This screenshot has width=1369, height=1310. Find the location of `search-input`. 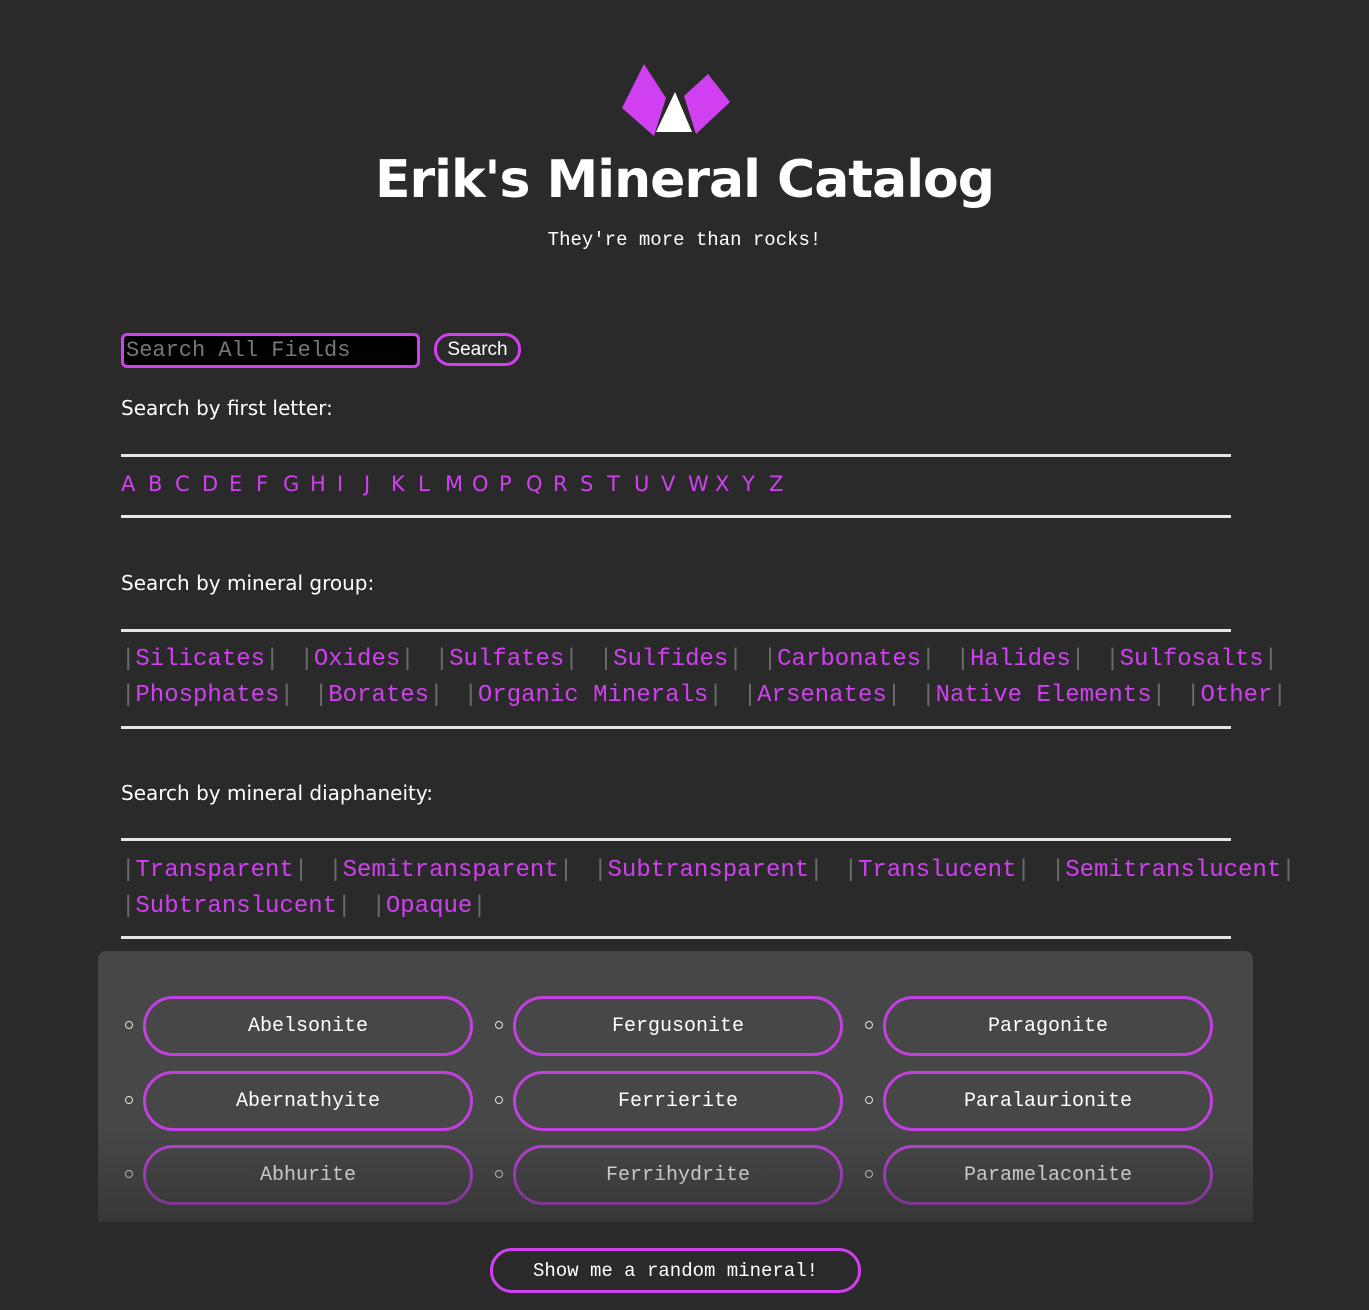

search-input is located at coordinates (270, 350).